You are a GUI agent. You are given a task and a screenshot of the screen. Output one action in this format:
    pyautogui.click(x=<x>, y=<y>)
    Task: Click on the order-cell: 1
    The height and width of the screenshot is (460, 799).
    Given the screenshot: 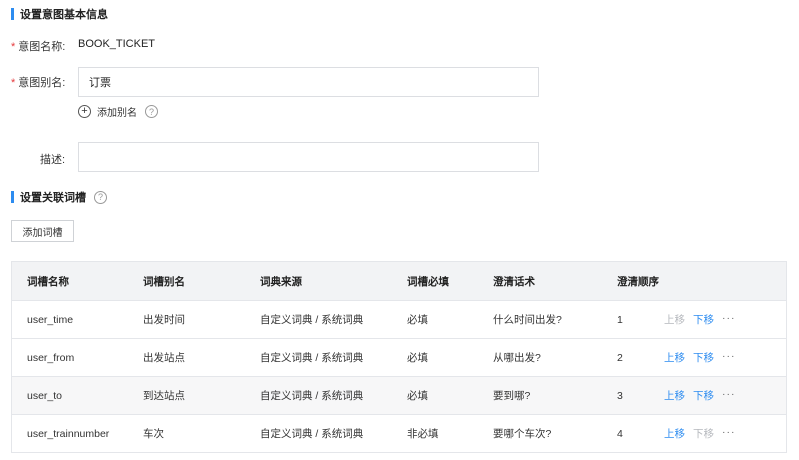 What is the action you would take?
    pyautogui.click(x=620, y=319)
    